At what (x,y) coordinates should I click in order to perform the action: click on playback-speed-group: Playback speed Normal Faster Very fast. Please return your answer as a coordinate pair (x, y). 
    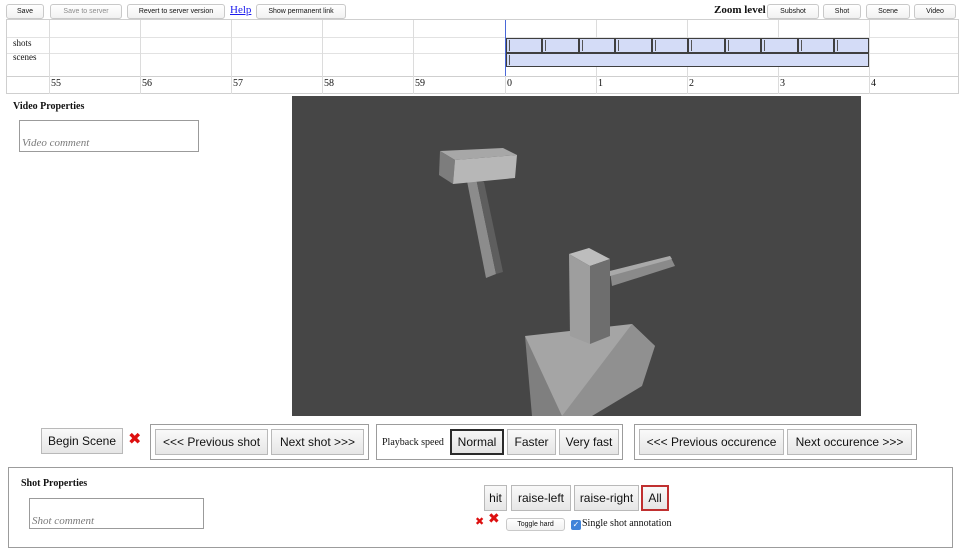
    Looking at the image, I should click on (499, 442).